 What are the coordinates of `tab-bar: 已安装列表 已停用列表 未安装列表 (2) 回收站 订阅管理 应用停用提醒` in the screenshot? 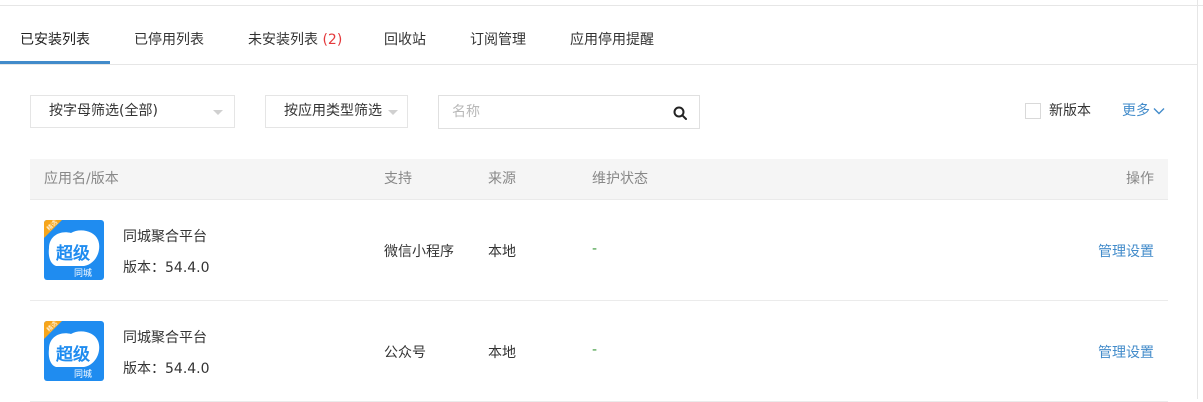 It's located at (598, 40).